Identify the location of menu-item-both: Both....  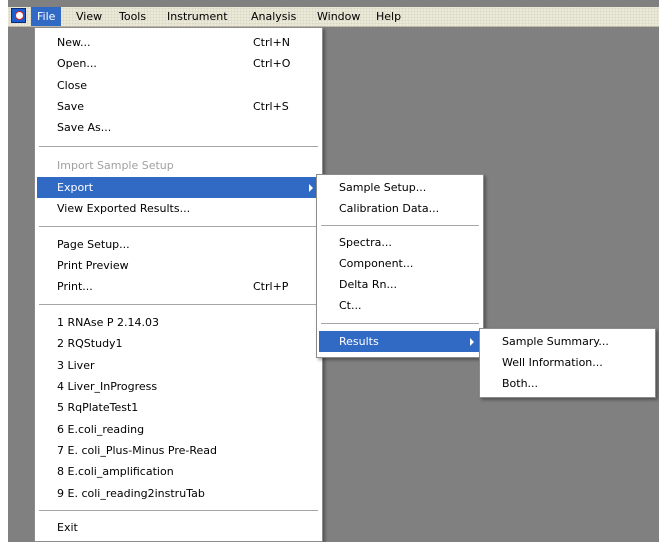
(567, 383).